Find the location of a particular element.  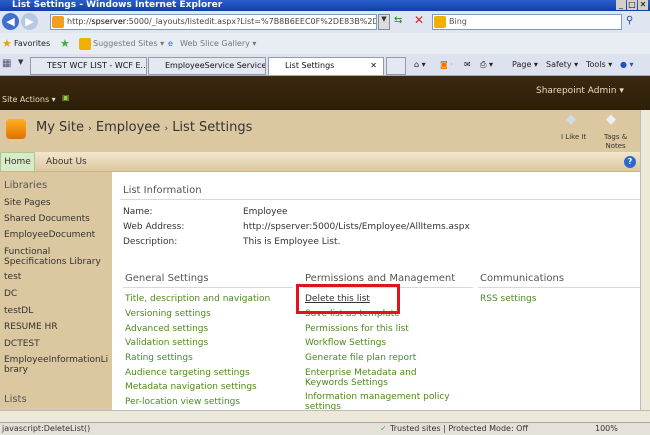

sharepoint-ribbon: Site Actions ▾ ▣ Sharepoint Admin ▾ is located at coordinates (325, 93).